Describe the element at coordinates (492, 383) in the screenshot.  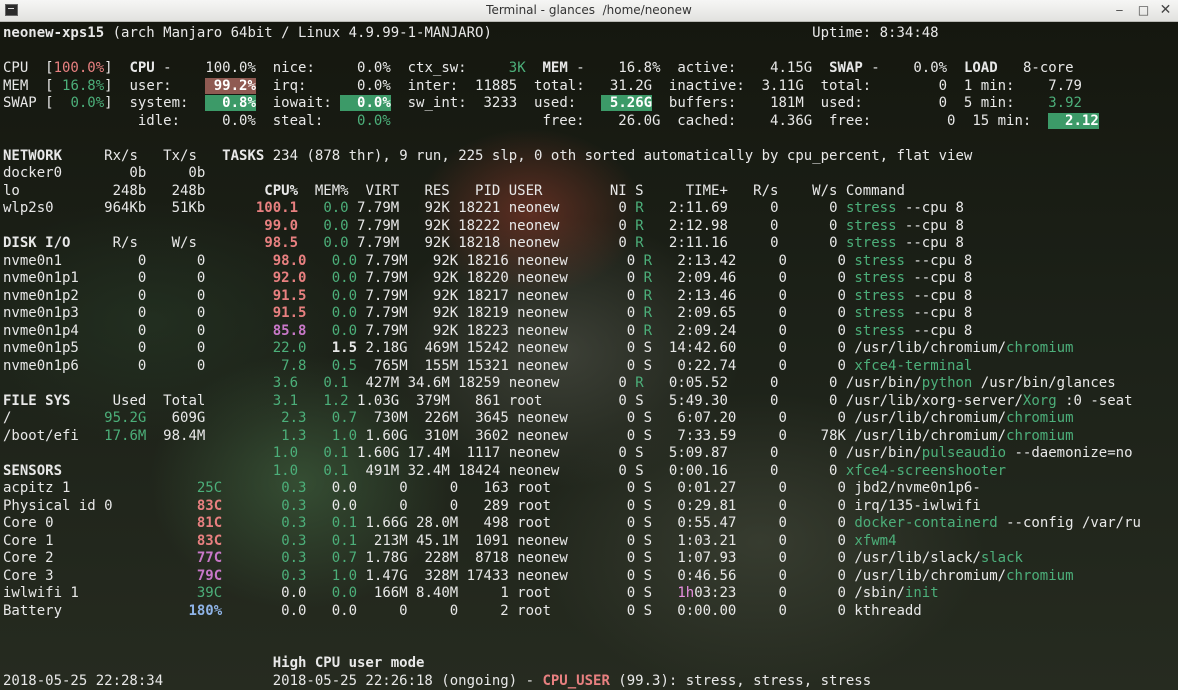
I see `terminal-text: 427M 34.6M 18259 neonew 0` at that location.